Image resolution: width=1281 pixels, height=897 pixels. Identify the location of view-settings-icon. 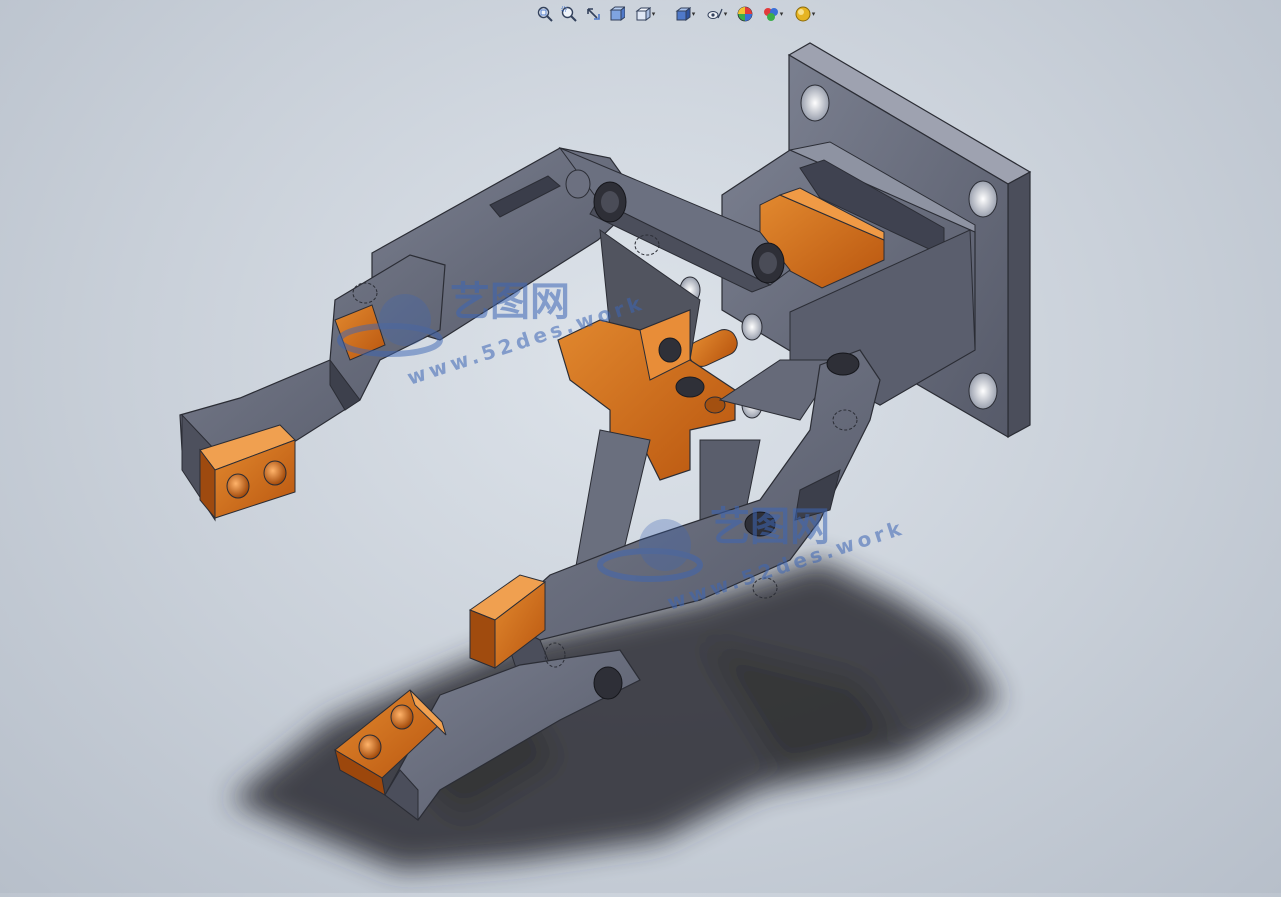
(803, 14).